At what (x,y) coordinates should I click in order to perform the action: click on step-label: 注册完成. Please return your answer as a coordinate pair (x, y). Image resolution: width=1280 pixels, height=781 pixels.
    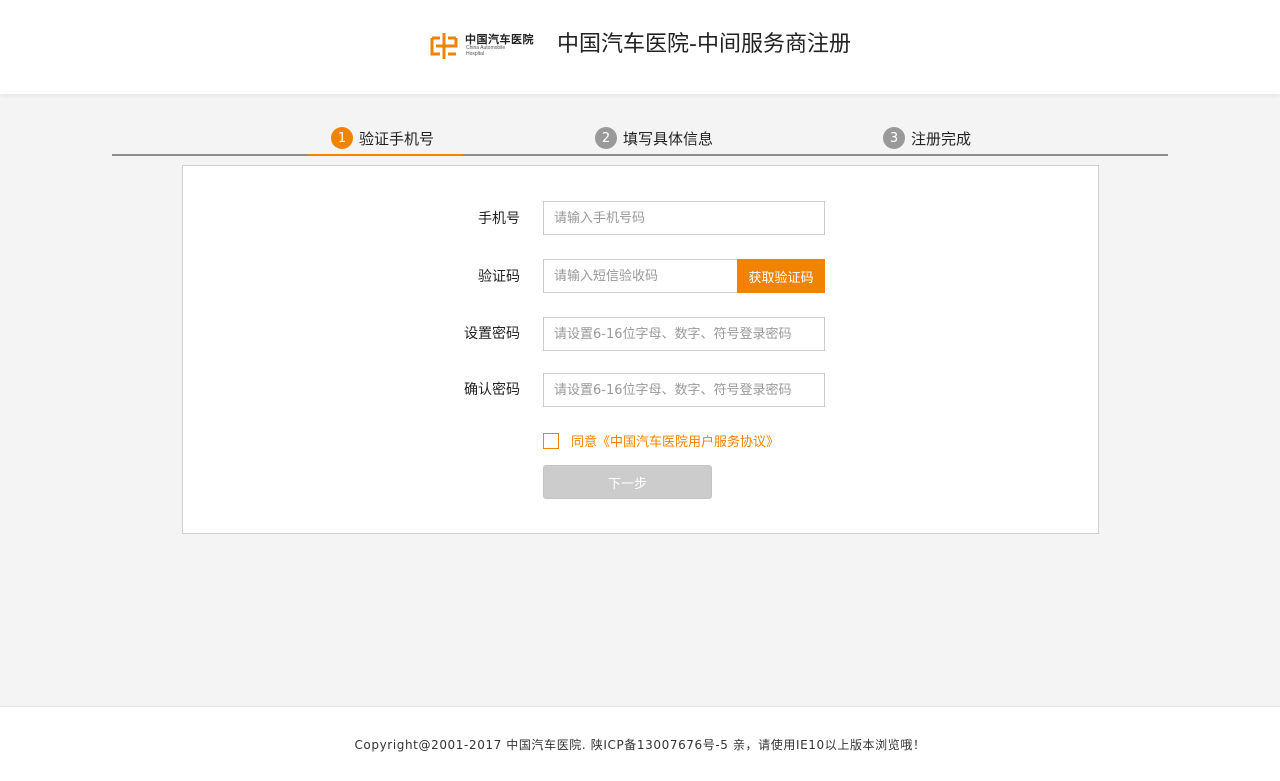
    Looking at the image, I should click on (941, 138).